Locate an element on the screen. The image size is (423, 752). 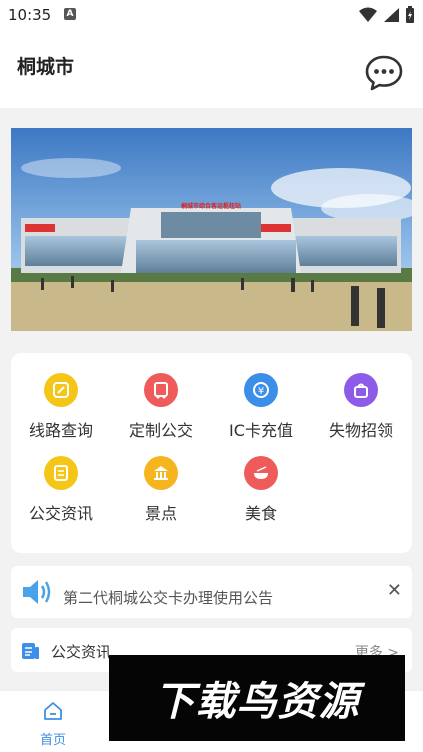
signal-icon is located at coordinates (391, 15).